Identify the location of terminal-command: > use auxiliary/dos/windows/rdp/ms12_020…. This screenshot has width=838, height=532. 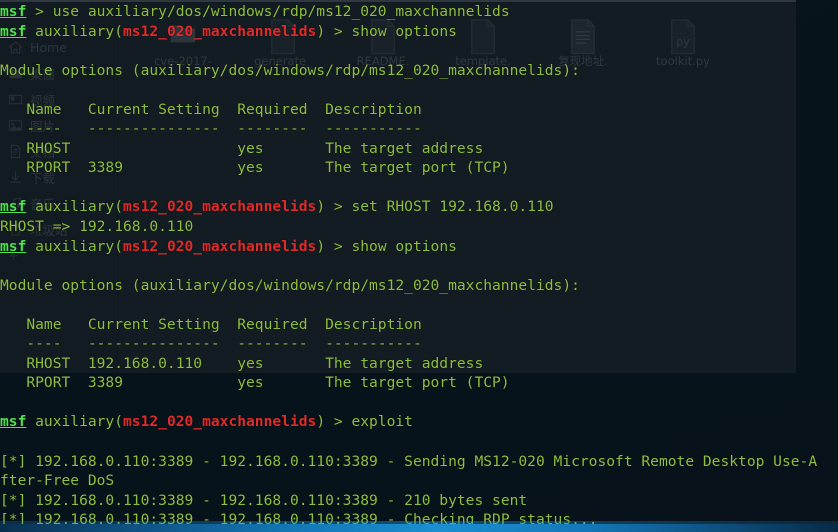
(268, 11).